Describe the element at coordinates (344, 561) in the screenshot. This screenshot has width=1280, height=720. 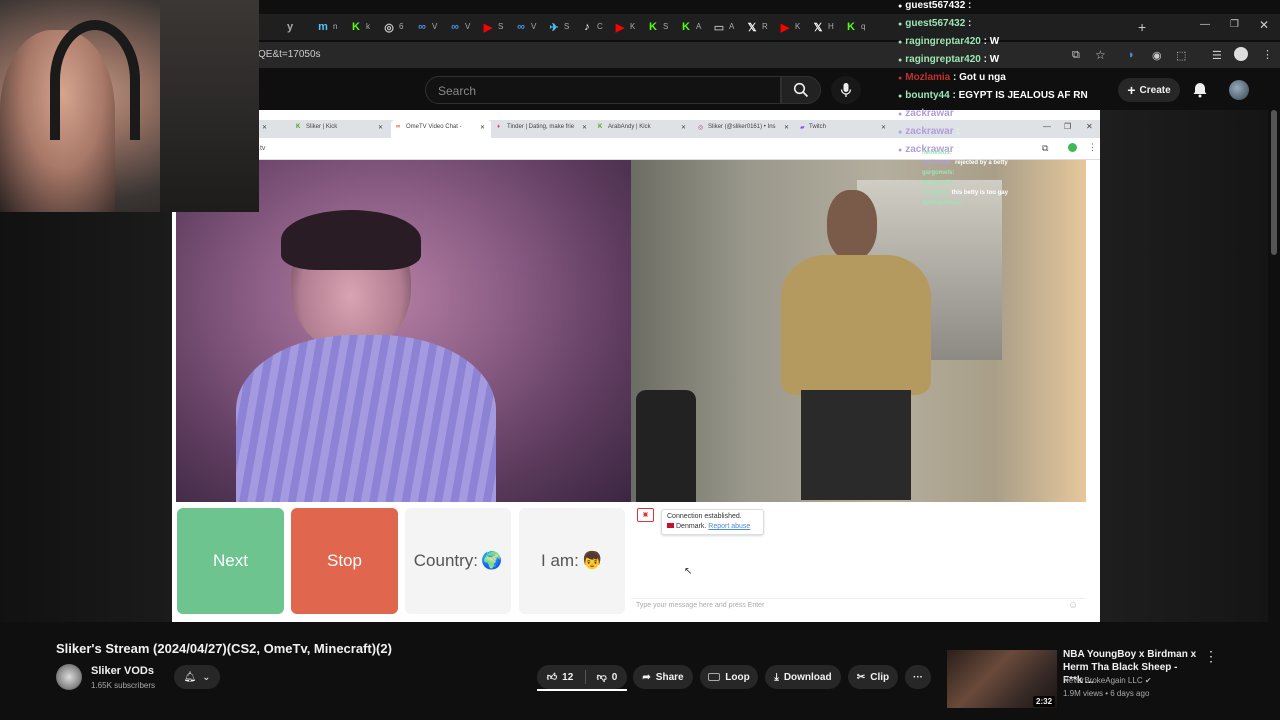
I see `stop-button: Stop` at that location.